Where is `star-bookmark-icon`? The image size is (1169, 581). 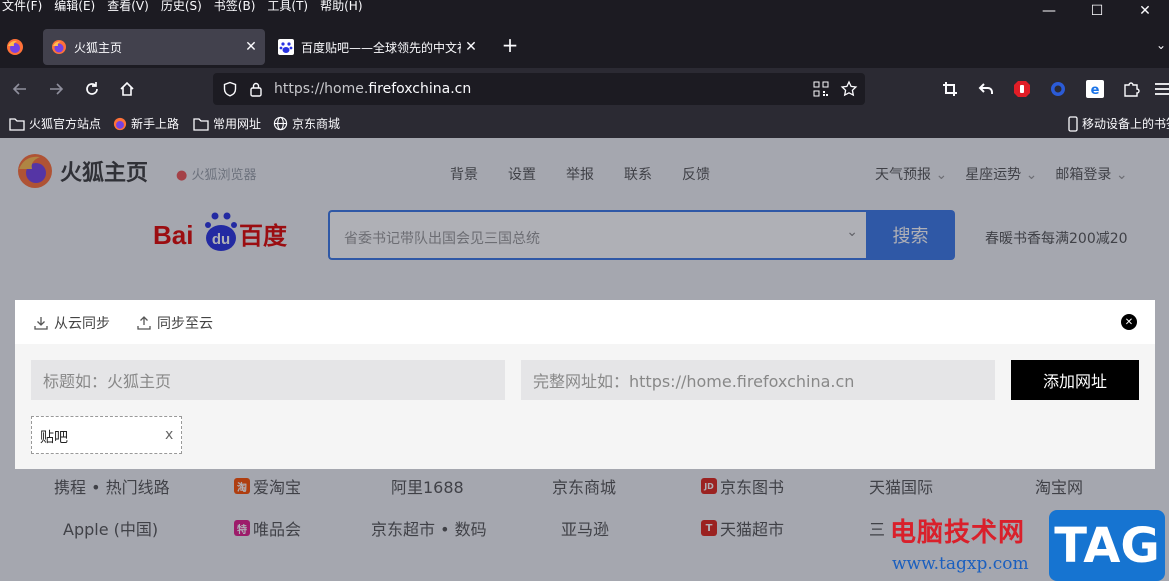 star-bookmark-icon is located at coordinates (849, 89).